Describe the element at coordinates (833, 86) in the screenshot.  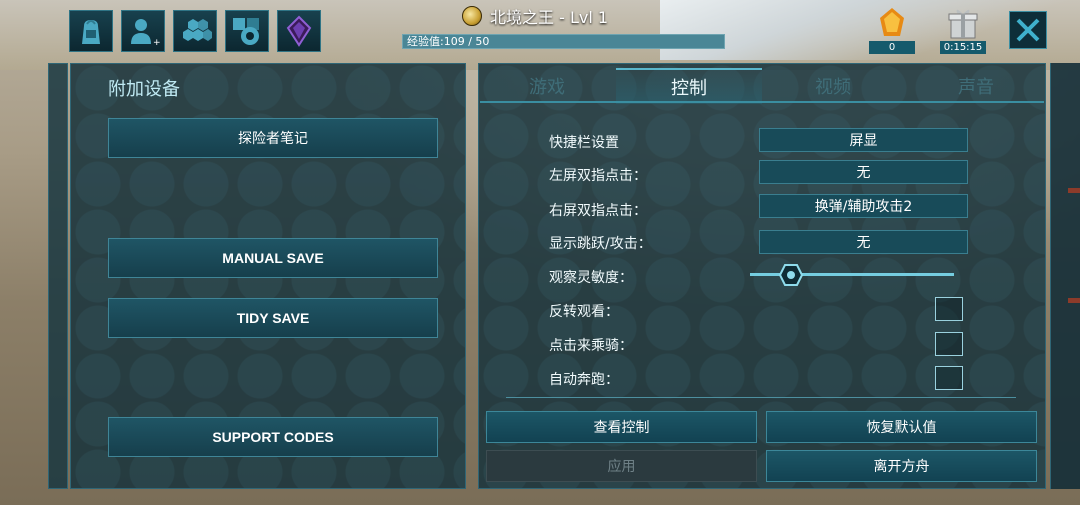
I see `tab-video: 视频` at that location.